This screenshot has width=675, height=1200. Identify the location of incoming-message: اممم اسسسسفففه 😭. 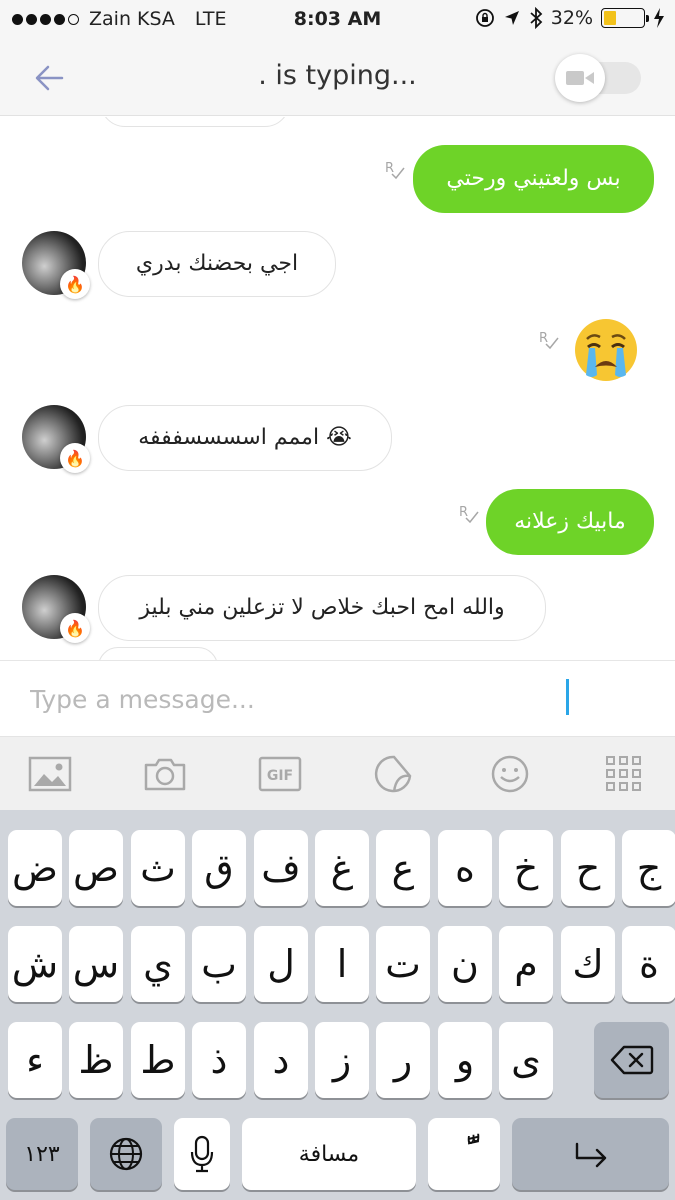
(245, 438).